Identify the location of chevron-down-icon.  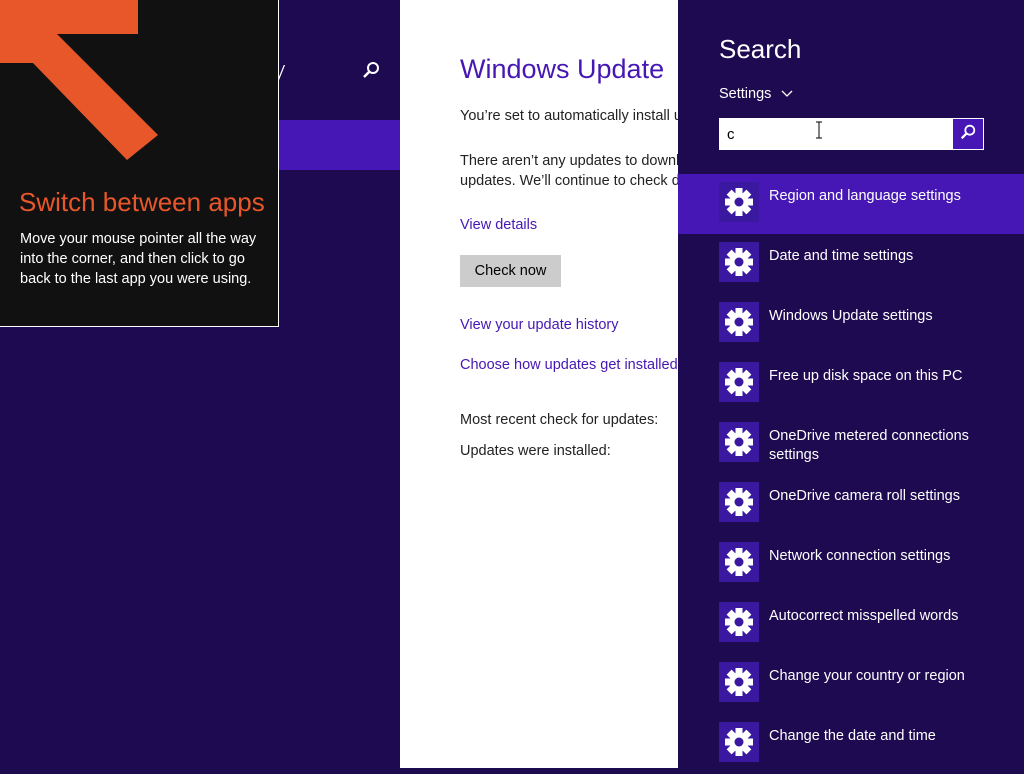
(787, 94).